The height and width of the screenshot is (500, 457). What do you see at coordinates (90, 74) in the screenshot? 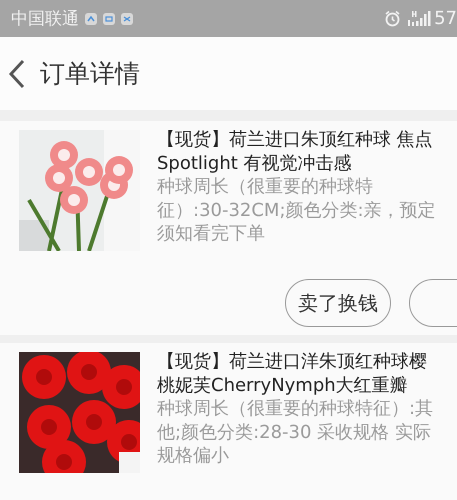
I see `page-title: 订单详情` at bounding box center [90, 74].